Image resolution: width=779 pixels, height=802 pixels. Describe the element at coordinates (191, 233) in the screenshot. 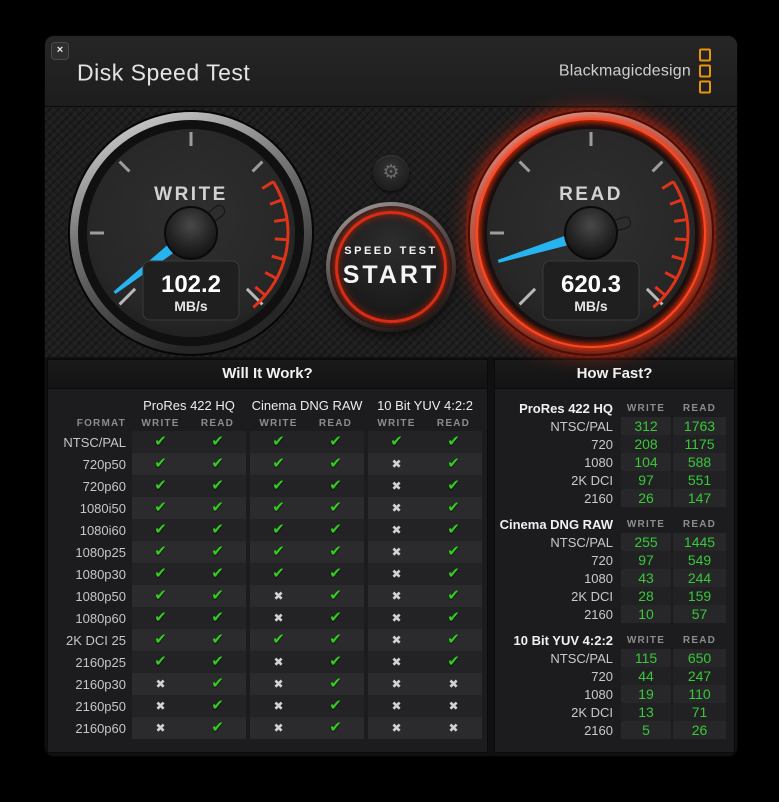

I see `write-needle-hub` at that location.